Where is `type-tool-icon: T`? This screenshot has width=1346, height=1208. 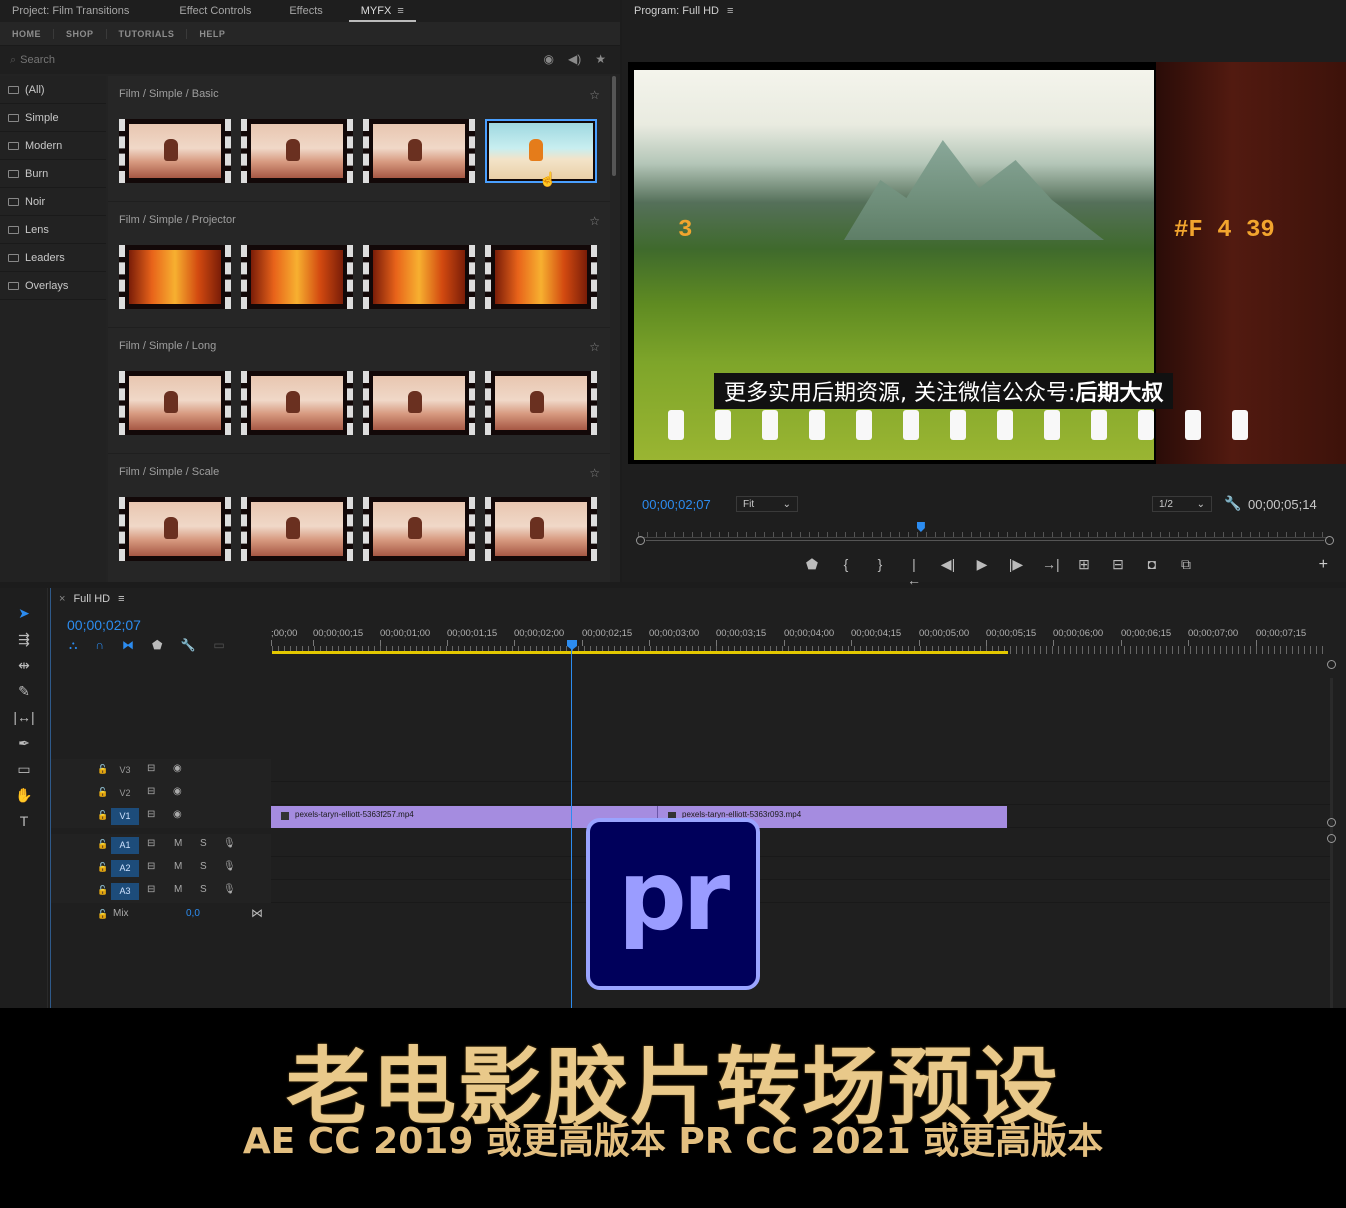 type-tool-icon: T is located at coordinates (24, 821).